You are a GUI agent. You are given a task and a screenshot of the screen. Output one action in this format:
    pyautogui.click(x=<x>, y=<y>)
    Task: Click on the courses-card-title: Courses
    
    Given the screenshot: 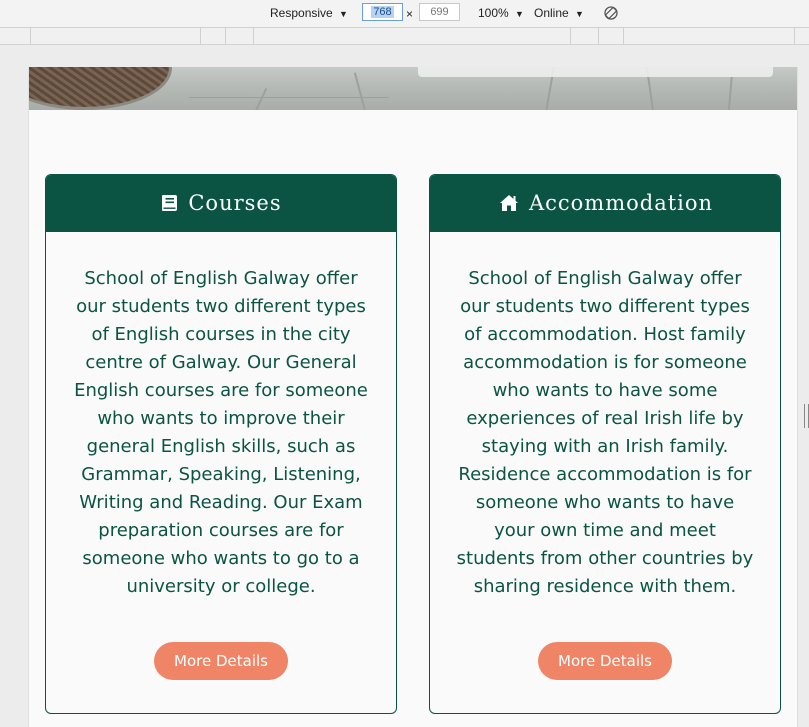 What is the action you would take?
    pyautogui.click(x=235, y=203)
    